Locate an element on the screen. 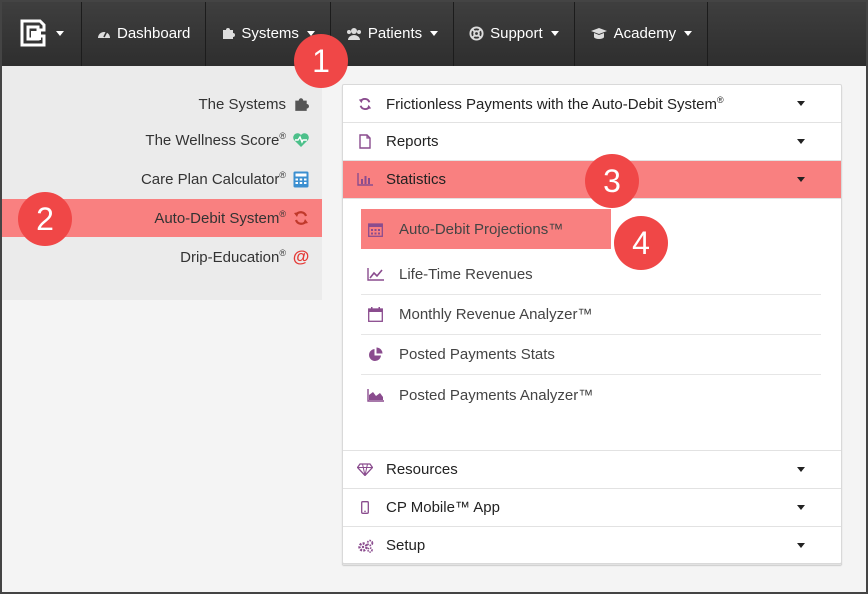 The height and width of the screenshot is (594, 868). graduation-cap-icon is located at coordinates (598, 33).